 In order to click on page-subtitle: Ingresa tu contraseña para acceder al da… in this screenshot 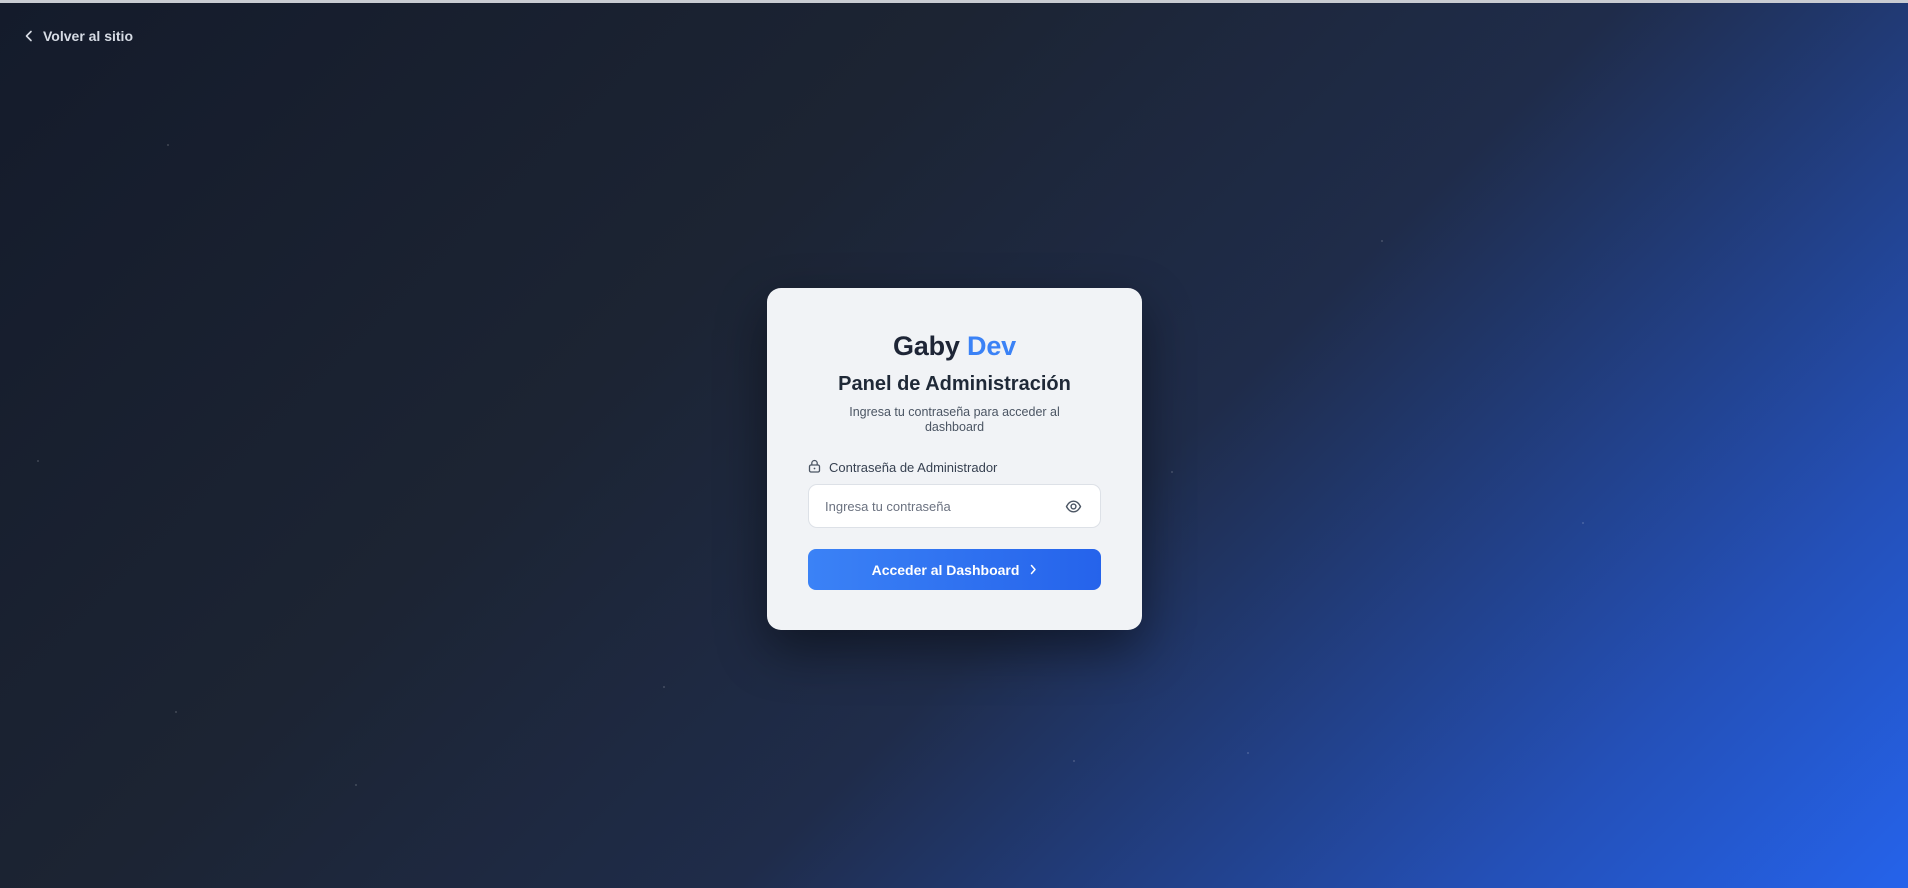, I will do `click(954, 419)`.